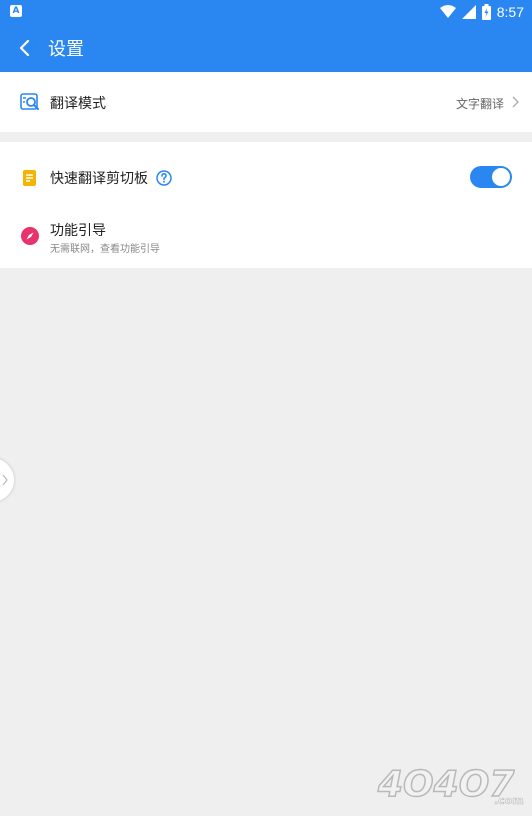 The width and height of the screenshot is (532, 816). Describe the element at coordinates (30, 236) in the screenshot. I see `compass-icon` at that location.